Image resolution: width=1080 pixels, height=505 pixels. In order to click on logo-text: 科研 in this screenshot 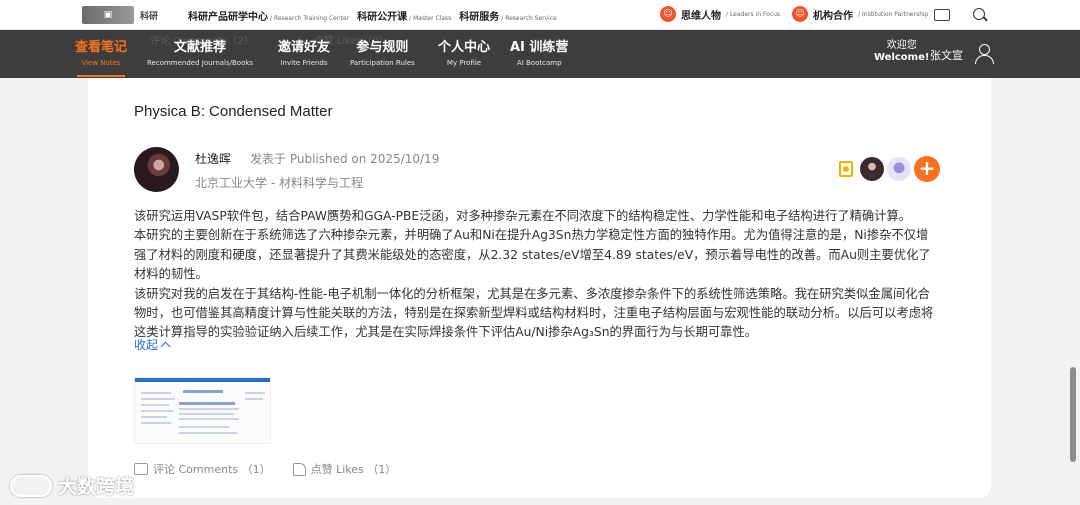, I will do `click(149, 16)`.